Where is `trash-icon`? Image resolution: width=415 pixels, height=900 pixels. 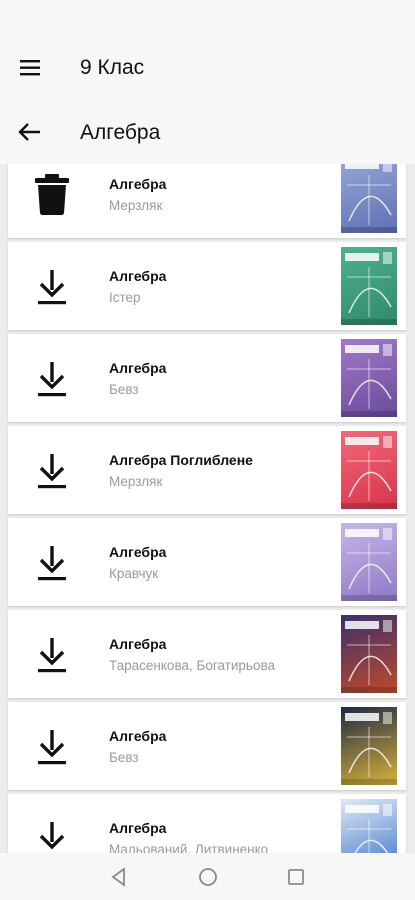
trash-icon is located at coordinates (52, 194).